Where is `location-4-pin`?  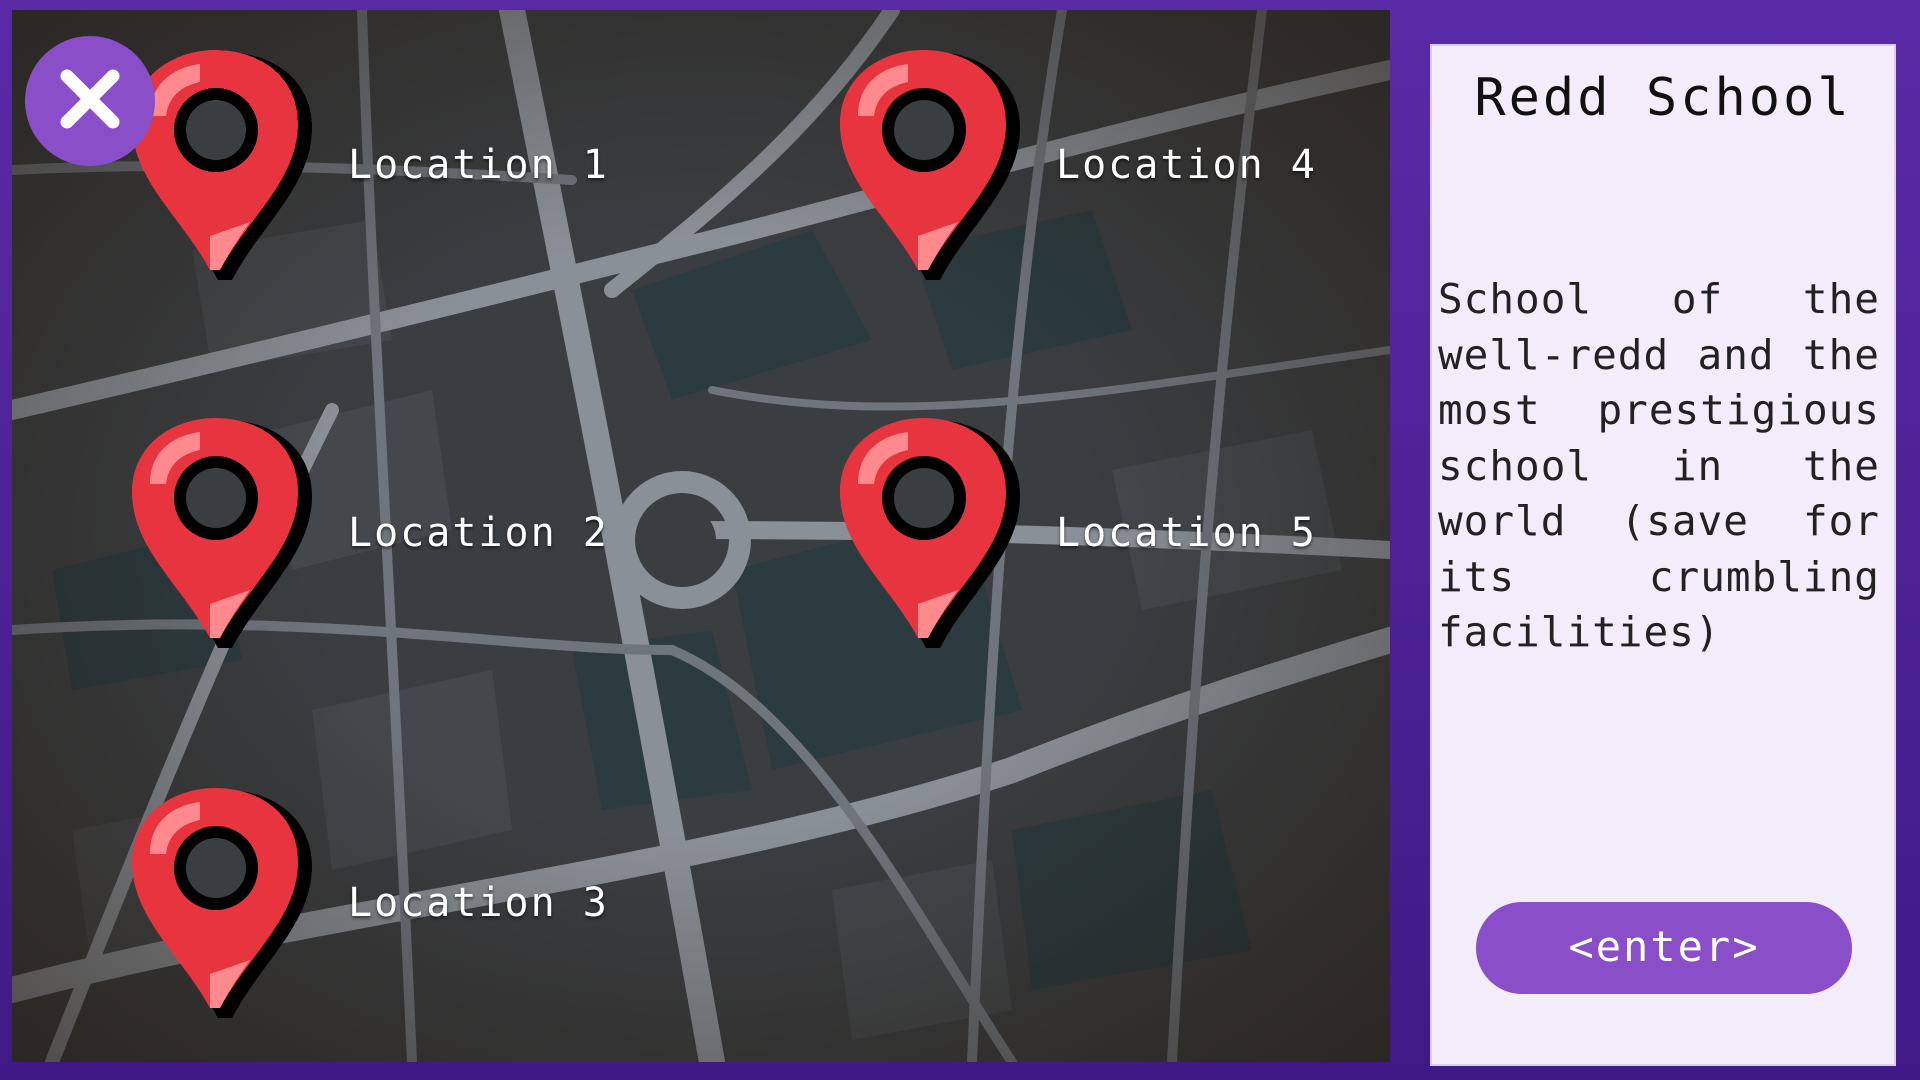 location-4-pin is located at coordinates (933, 166).